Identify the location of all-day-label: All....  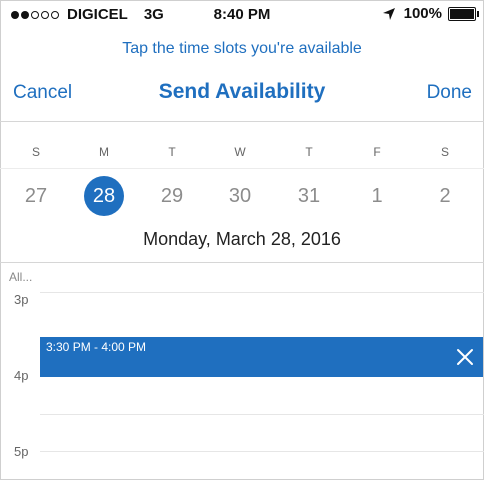
(20, 277).